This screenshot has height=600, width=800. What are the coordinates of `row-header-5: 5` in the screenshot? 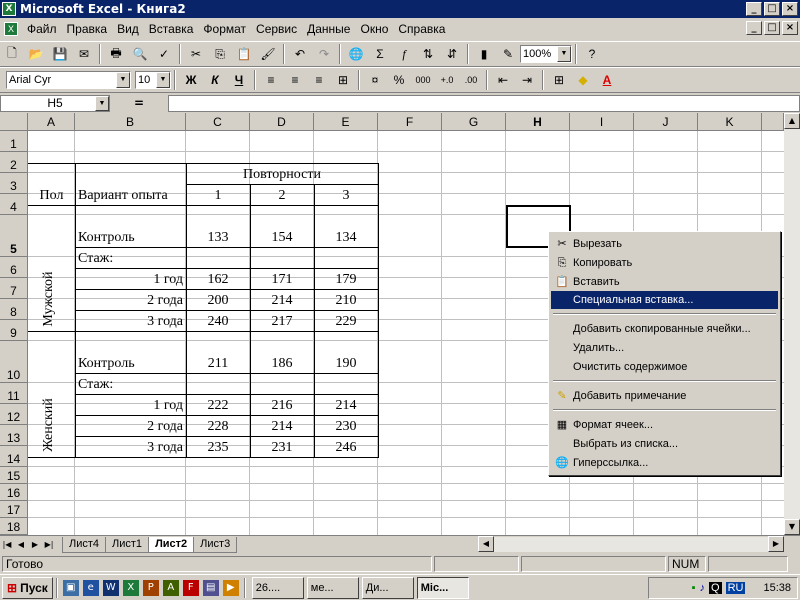 It's located at (14, 236).